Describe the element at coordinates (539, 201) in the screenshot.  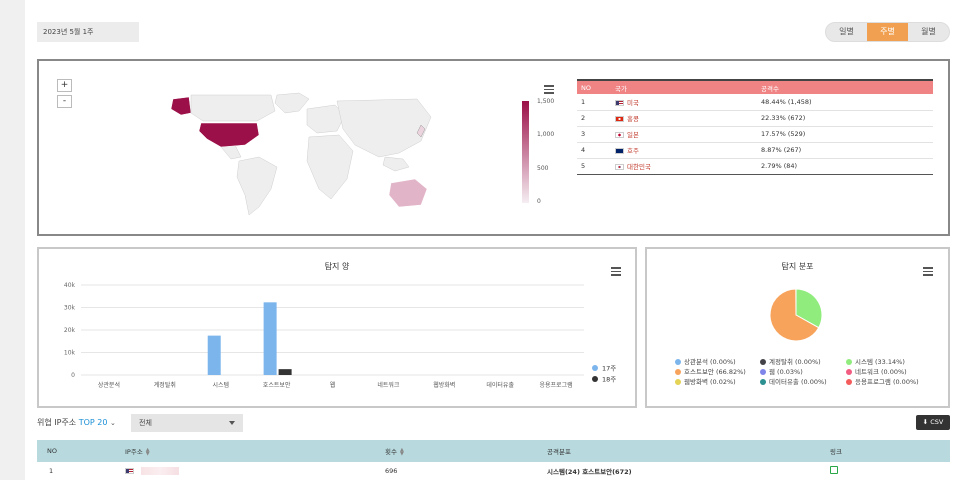
I see `legend-tick: 0` at that location.